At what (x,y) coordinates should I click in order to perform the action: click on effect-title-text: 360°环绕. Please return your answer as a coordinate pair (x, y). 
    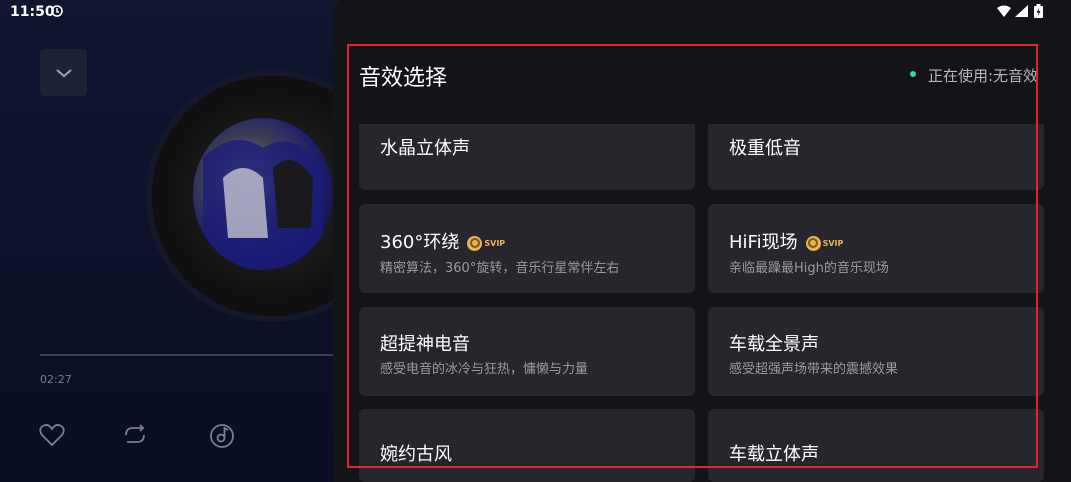
    Looking at the image, I should click on (420, 242).